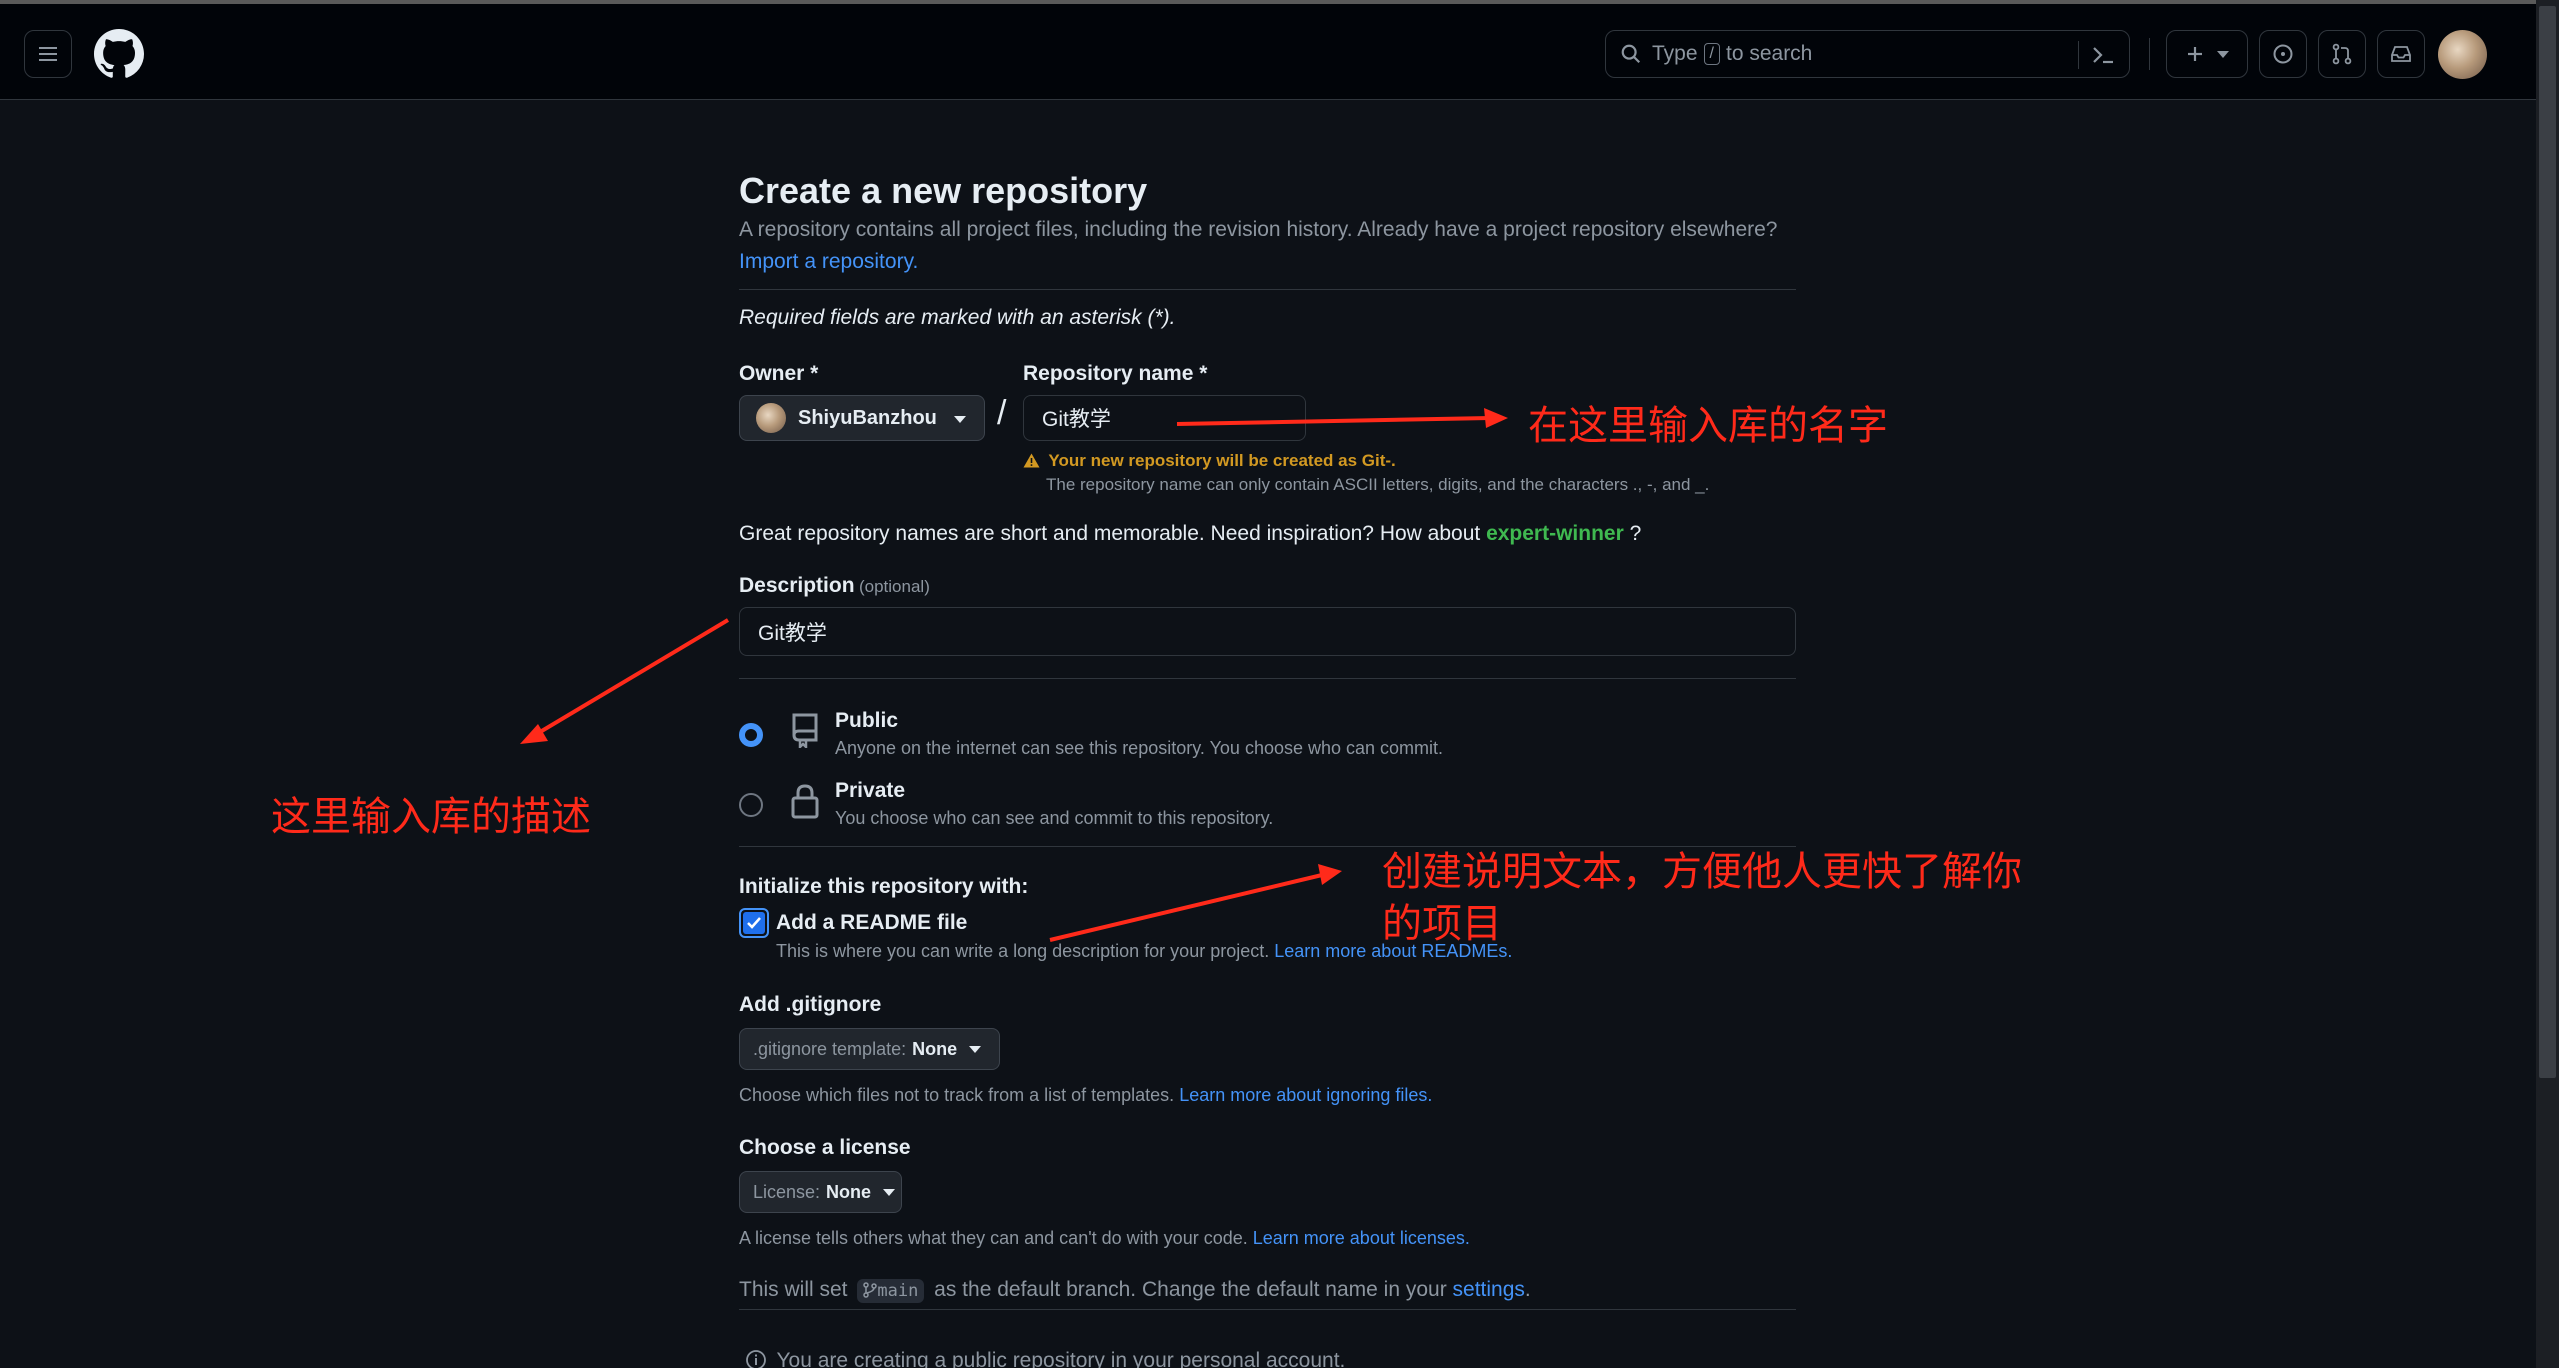 The width and height of the screenshot is (2559, 1368). Describe the element at coordinates (805, 730) in the screenshot. I see `repo-icon` at that location.